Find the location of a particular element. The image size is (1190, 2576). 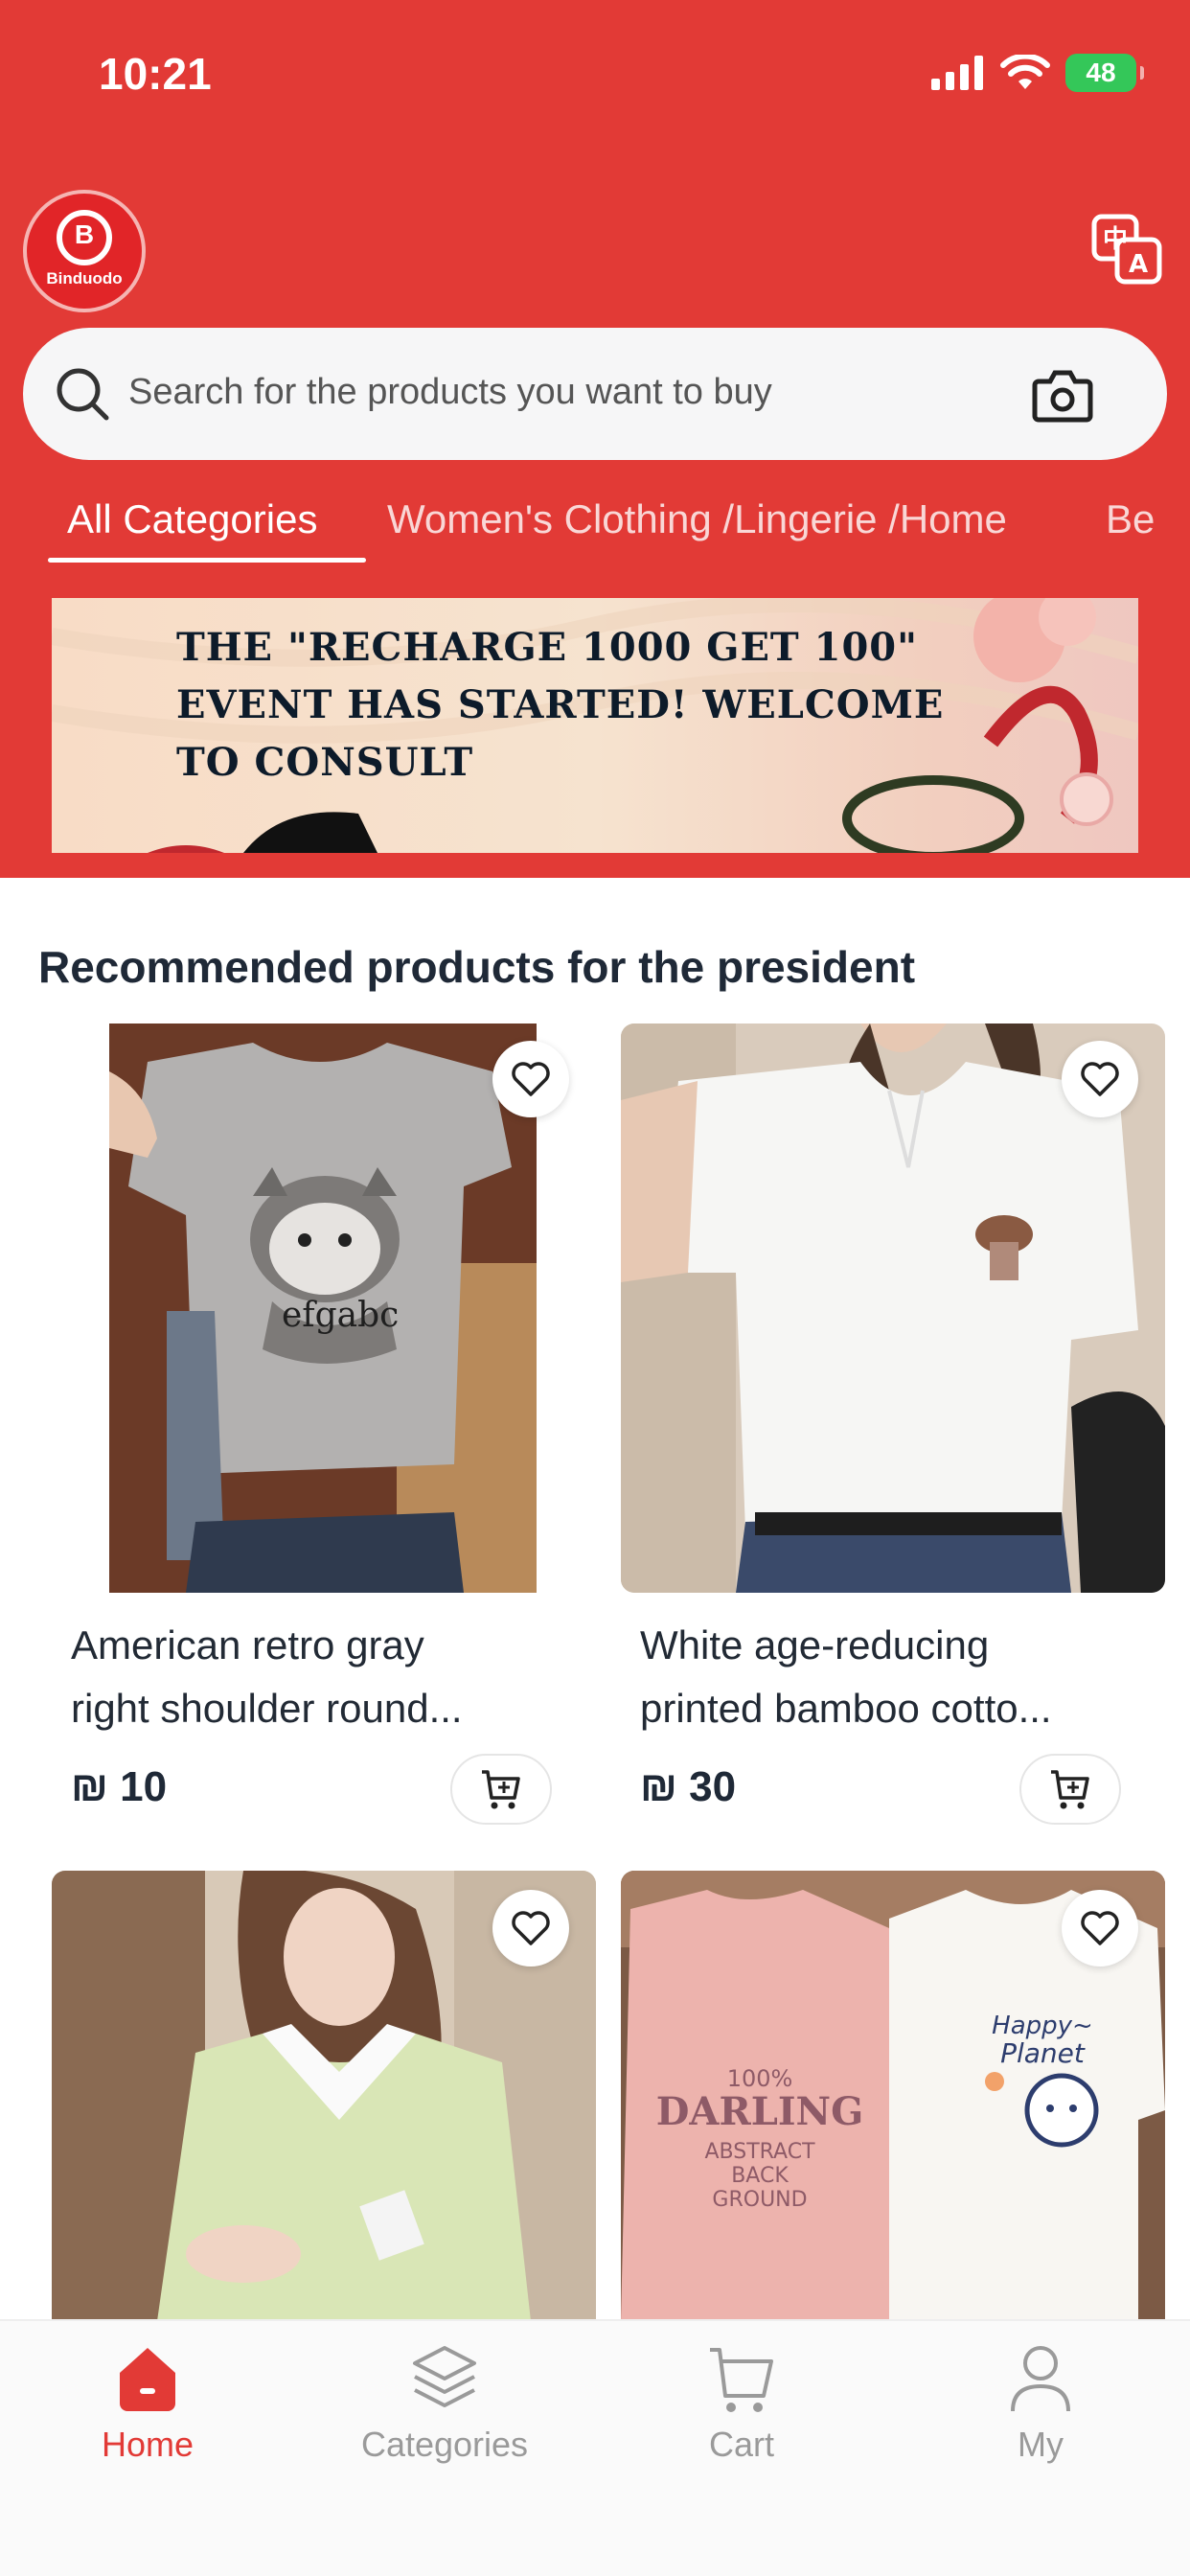

search-bar: Search for the products you want to buy is located at coordinates (595, 394).